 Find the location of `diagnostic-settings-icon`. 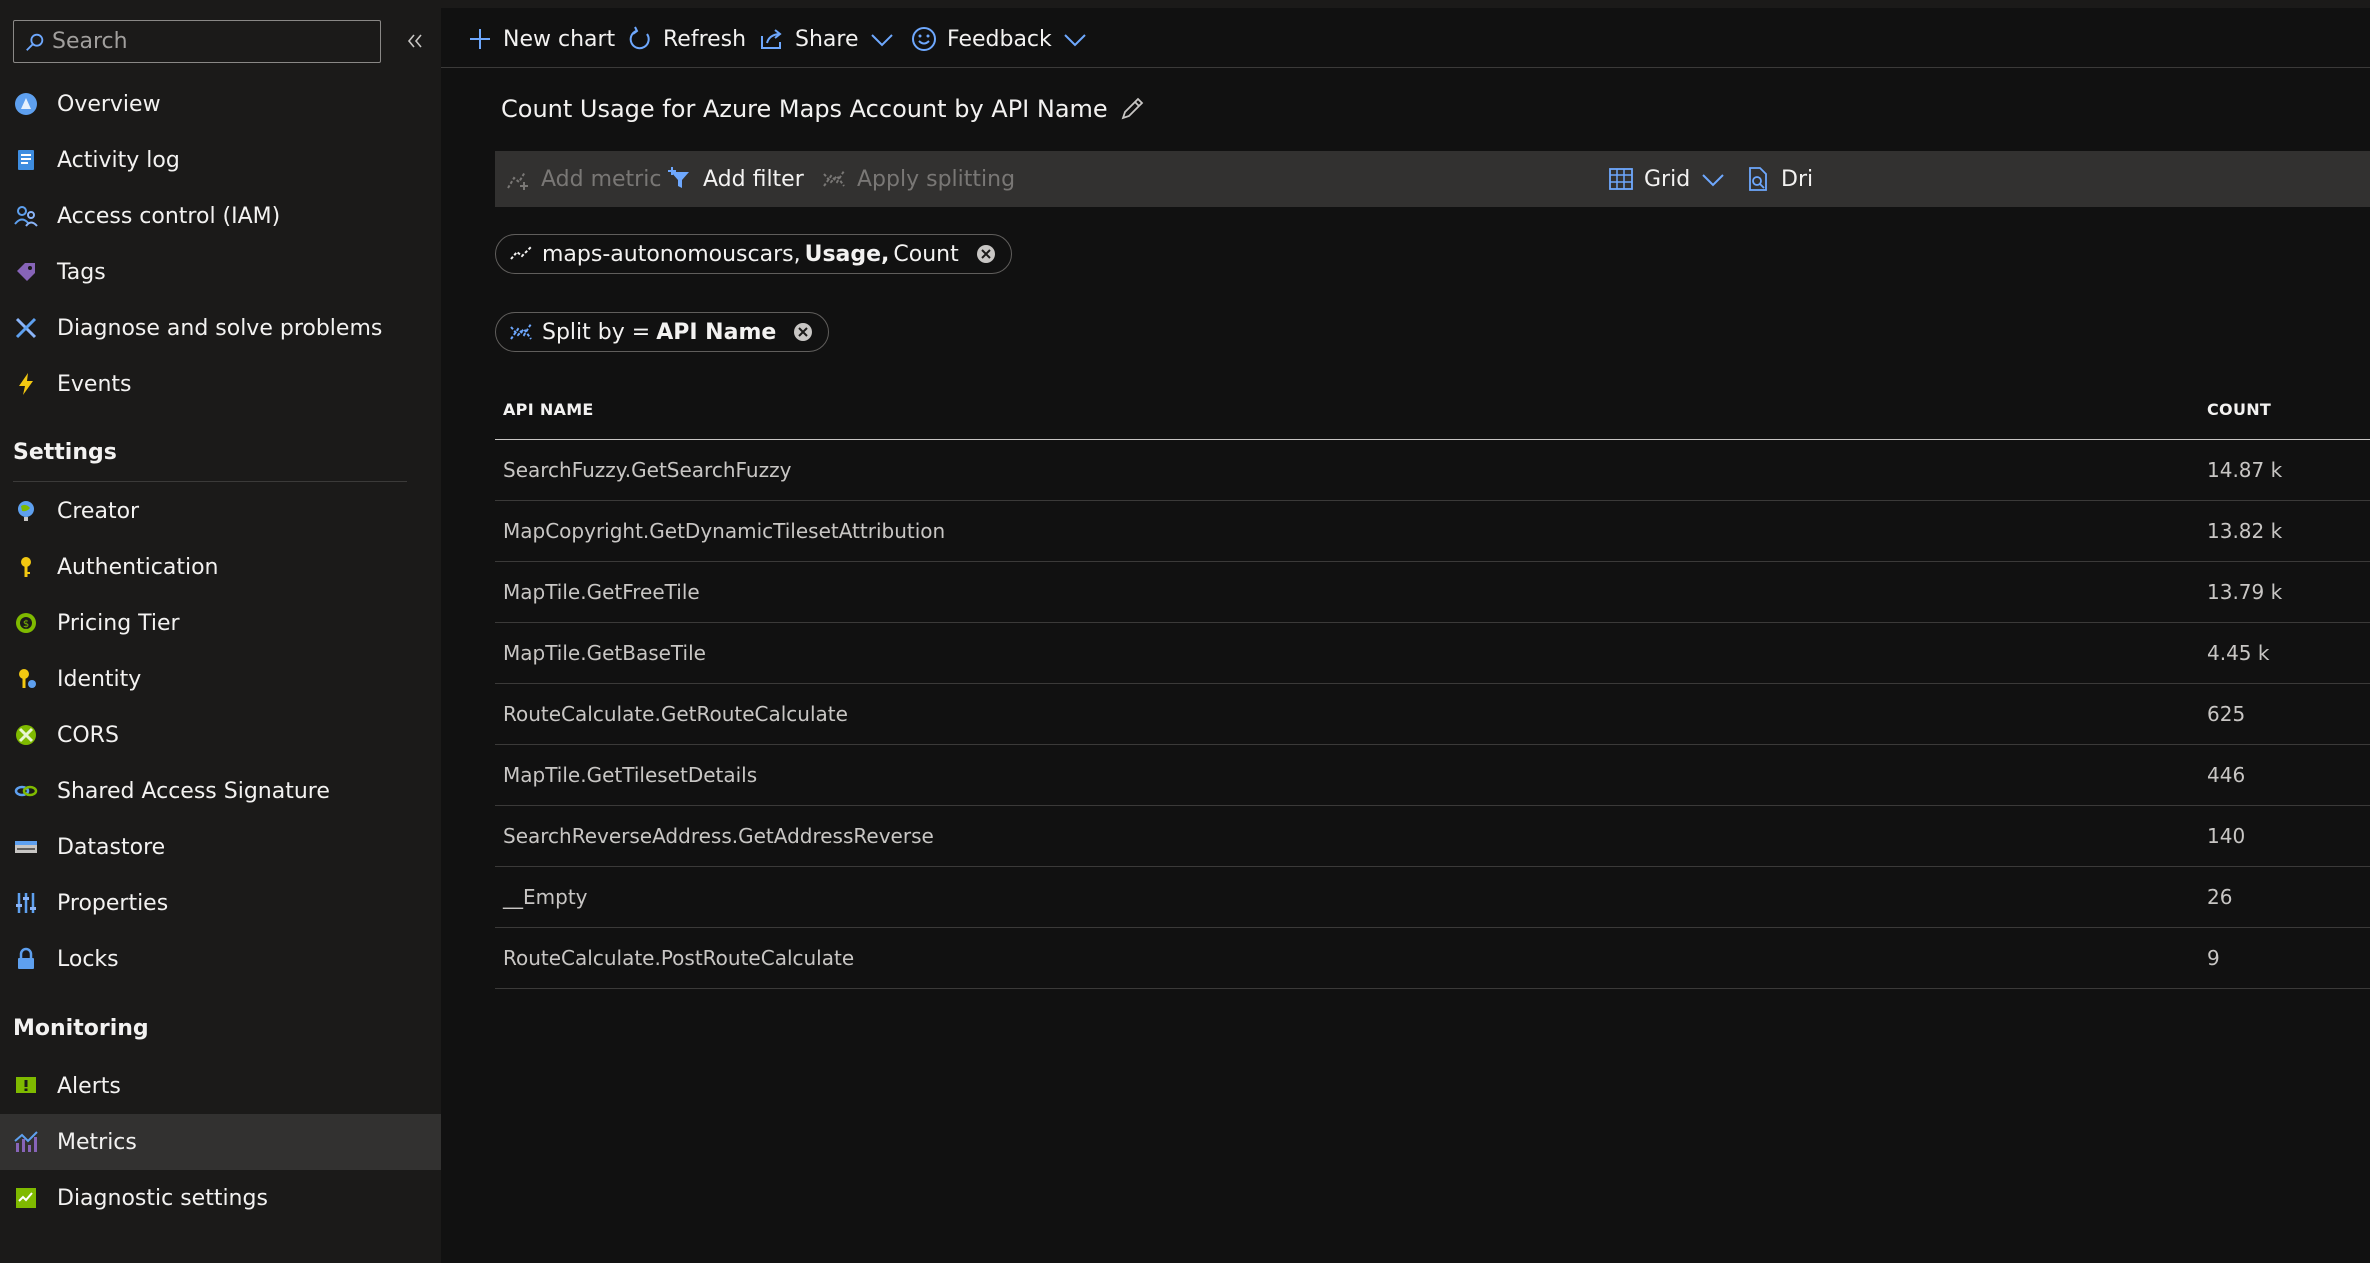

diagnostic-settings-icon is located at coordinates (26, 1198).